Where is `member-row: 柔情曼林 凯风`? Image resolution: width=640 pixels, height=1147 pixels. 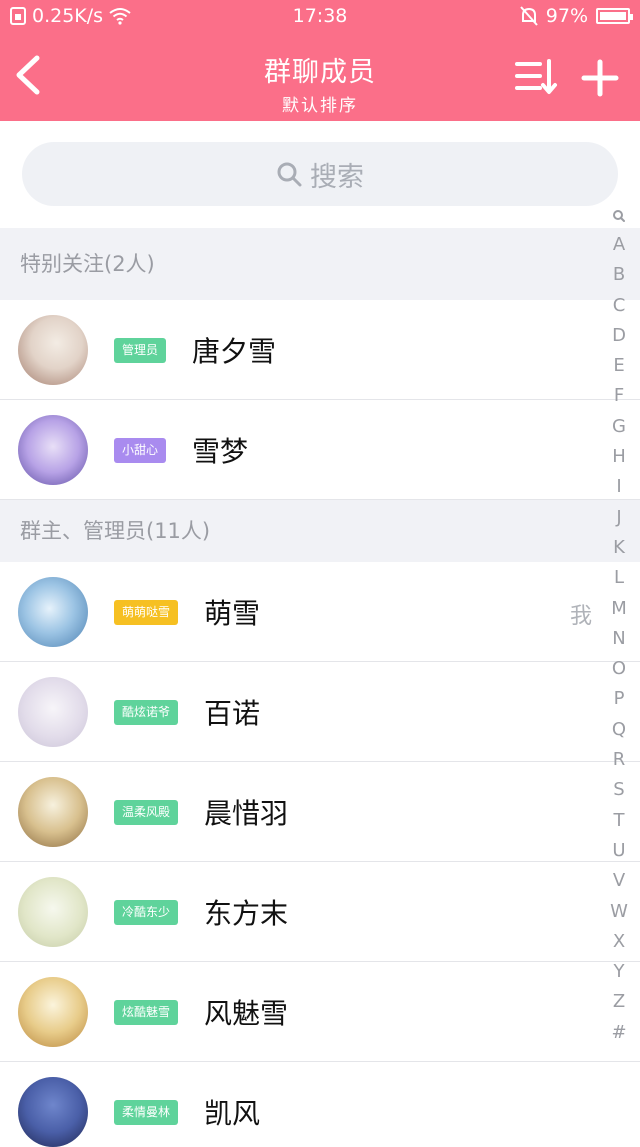
member-row: 柔情曼林 凯风 is located at coordinates (320, 1104).